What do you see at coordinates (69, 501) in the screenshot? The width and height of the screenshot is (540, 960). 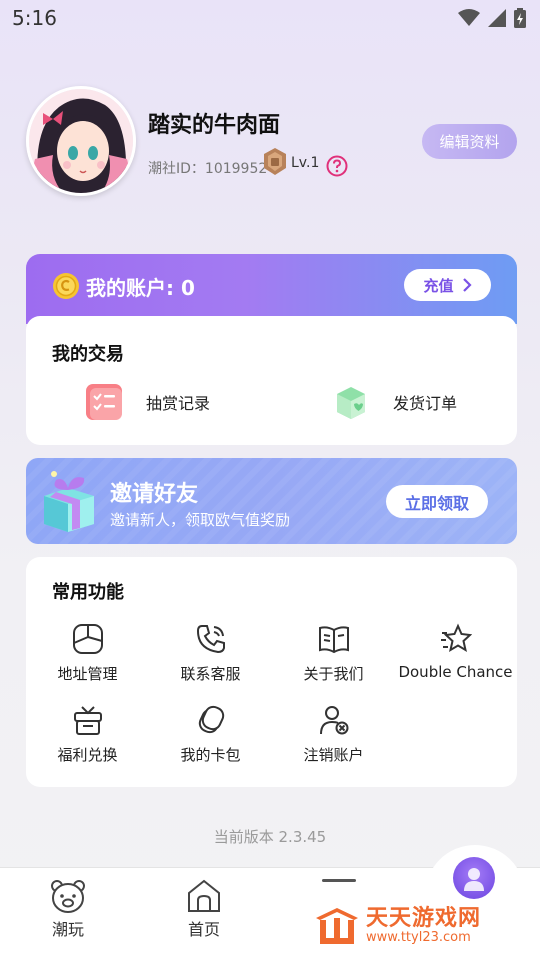 I see `gift-illustration-icon` at bounding box center [69, 501].